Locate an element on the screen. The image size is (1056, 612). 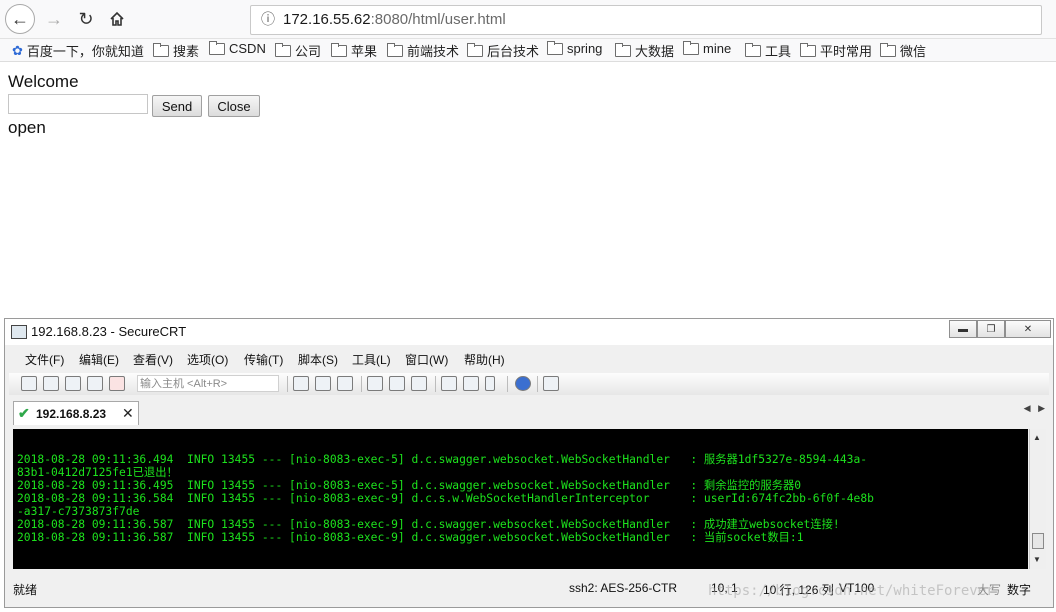
quick-connect-icon is located at coordinates (51, 383).